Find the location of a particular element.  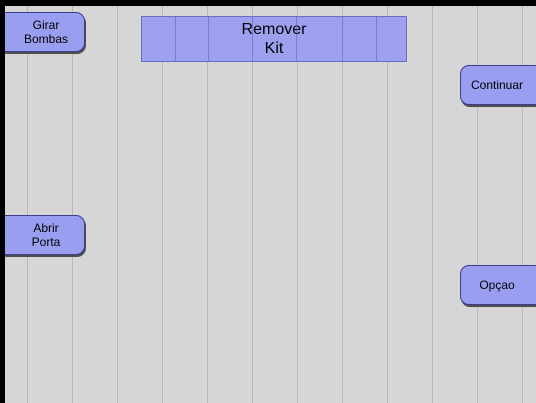

continuar-button: Continuar is located at coordinates (498, 85).